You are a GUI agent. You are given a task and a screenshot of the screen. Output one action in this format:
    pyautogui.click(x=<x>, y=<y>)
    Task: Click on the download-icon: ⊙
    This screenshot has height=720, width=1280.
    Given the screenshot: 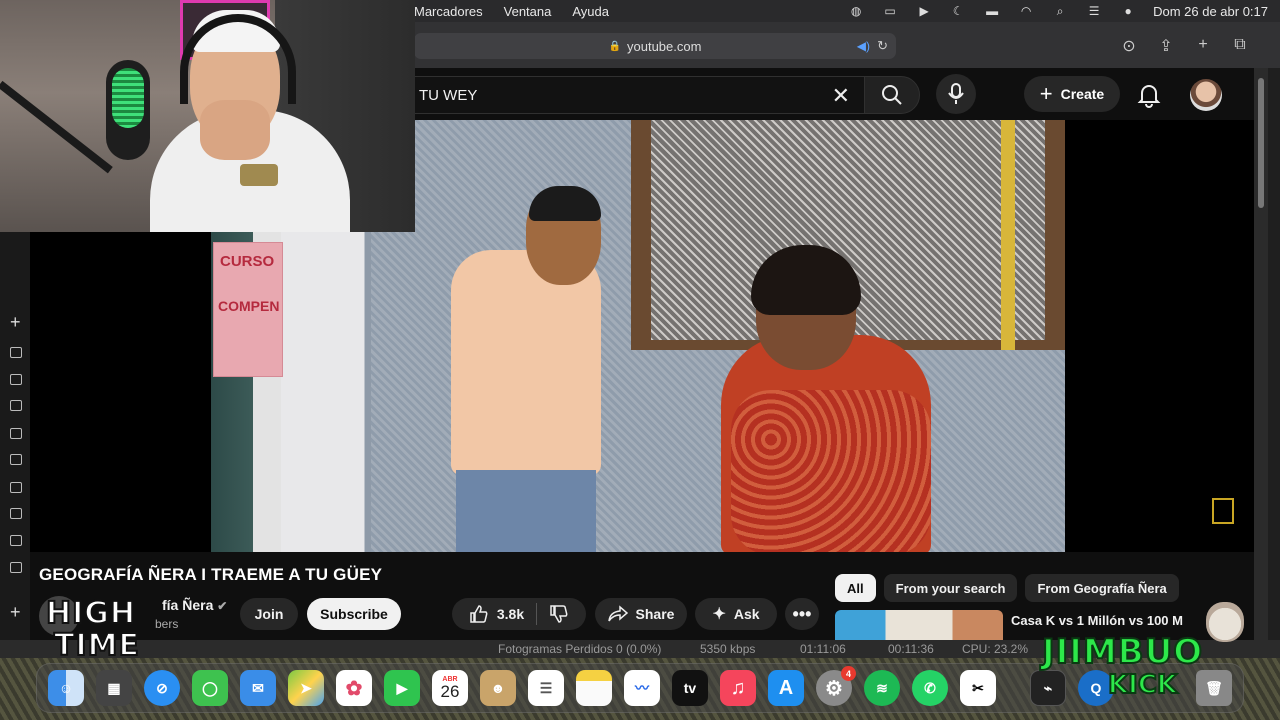 What is the action you would take?
    pyautogui.click(x=1129, y=46)
    